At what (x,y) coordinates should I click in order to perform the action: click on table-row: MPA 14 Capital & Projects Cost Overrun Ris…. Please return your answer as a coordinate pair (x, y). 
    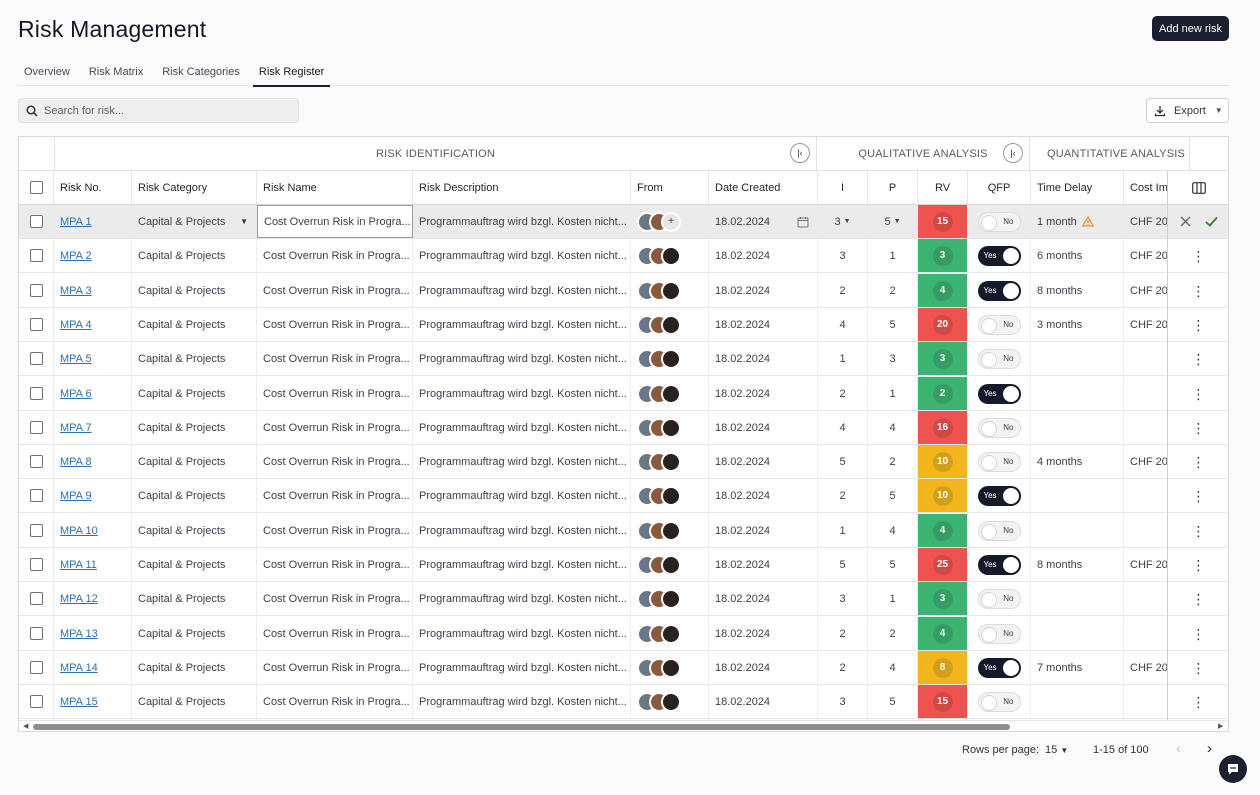
    Looking at the image, I should click on (623, 668).